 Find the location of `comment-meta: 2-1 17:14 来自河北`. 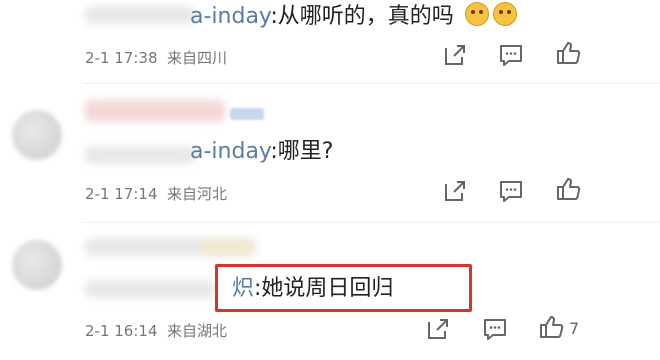

comment-meta: 2-1 17:14 来自河北 is located at coordinates (156, 193).